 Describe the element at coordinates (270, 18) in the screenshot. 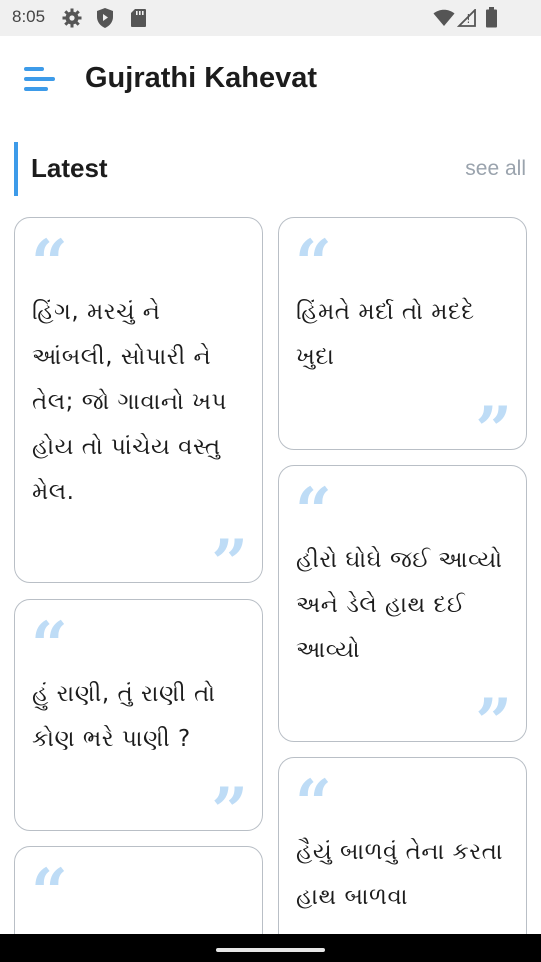

I see `status-bar: 8:05 !` at that location.